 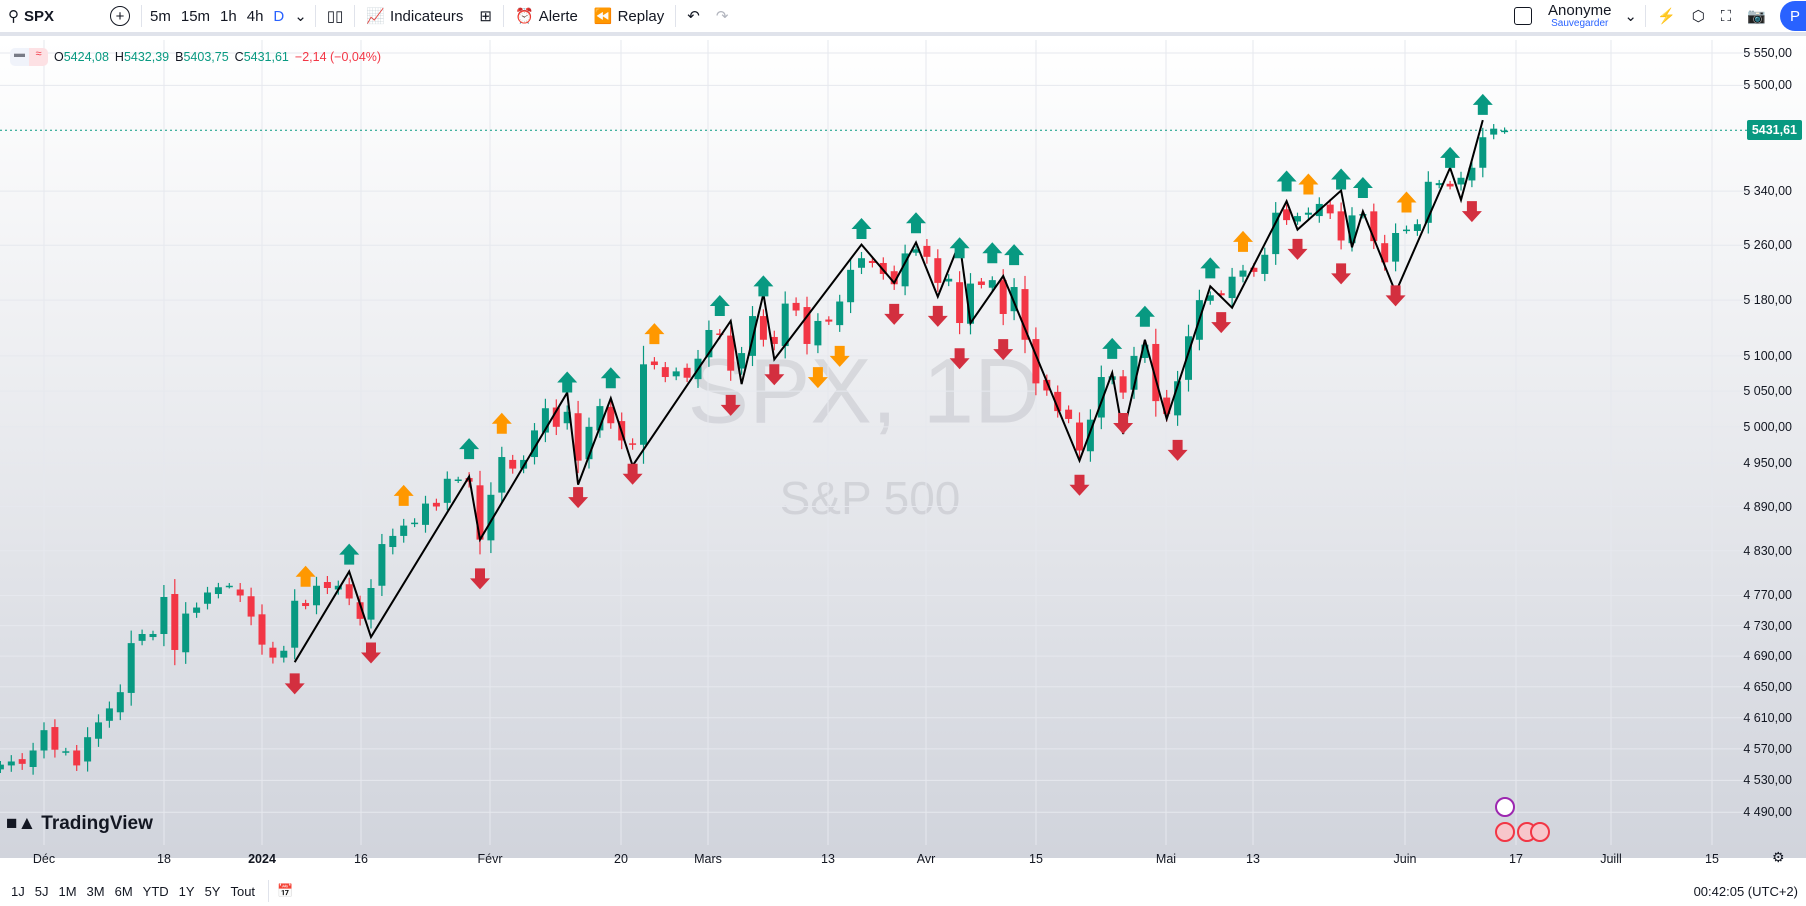 What do you see at coordinates (1767, 717) in the screenshot?
I see `price-tick: 4 610,00` at bounding box center [1767, 717].